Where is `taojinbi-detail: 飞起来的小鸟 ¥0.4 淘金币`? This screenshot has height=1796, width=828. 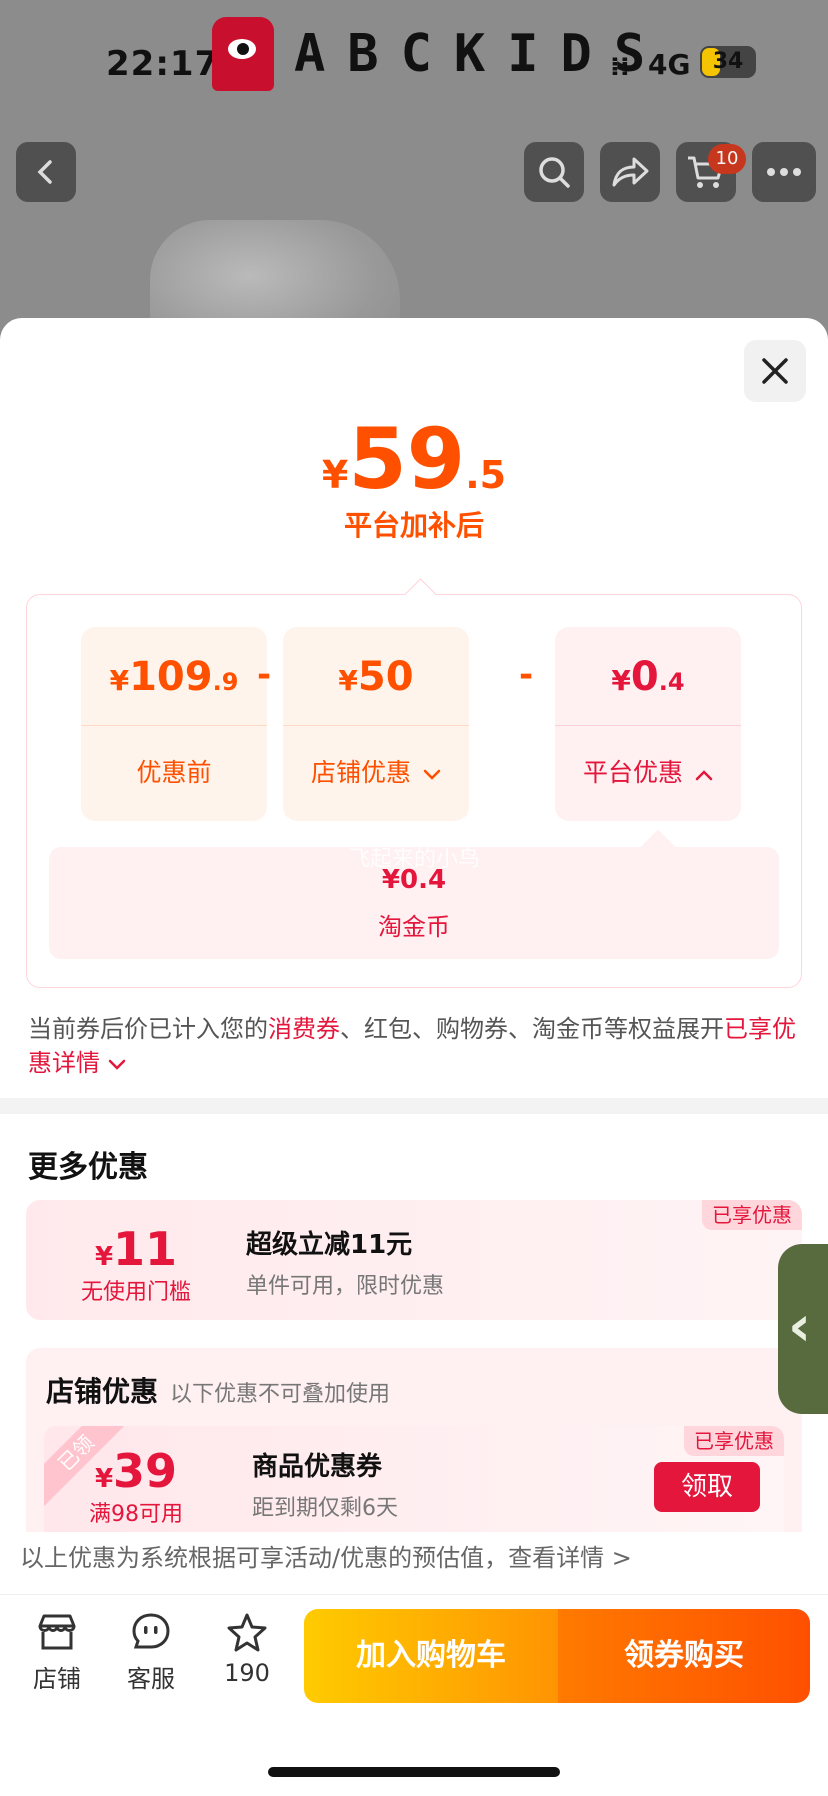 taojinbi-detail: 飞起来的小鸟 ¥0.4 淘金币 is located at coordinates (414, 903).